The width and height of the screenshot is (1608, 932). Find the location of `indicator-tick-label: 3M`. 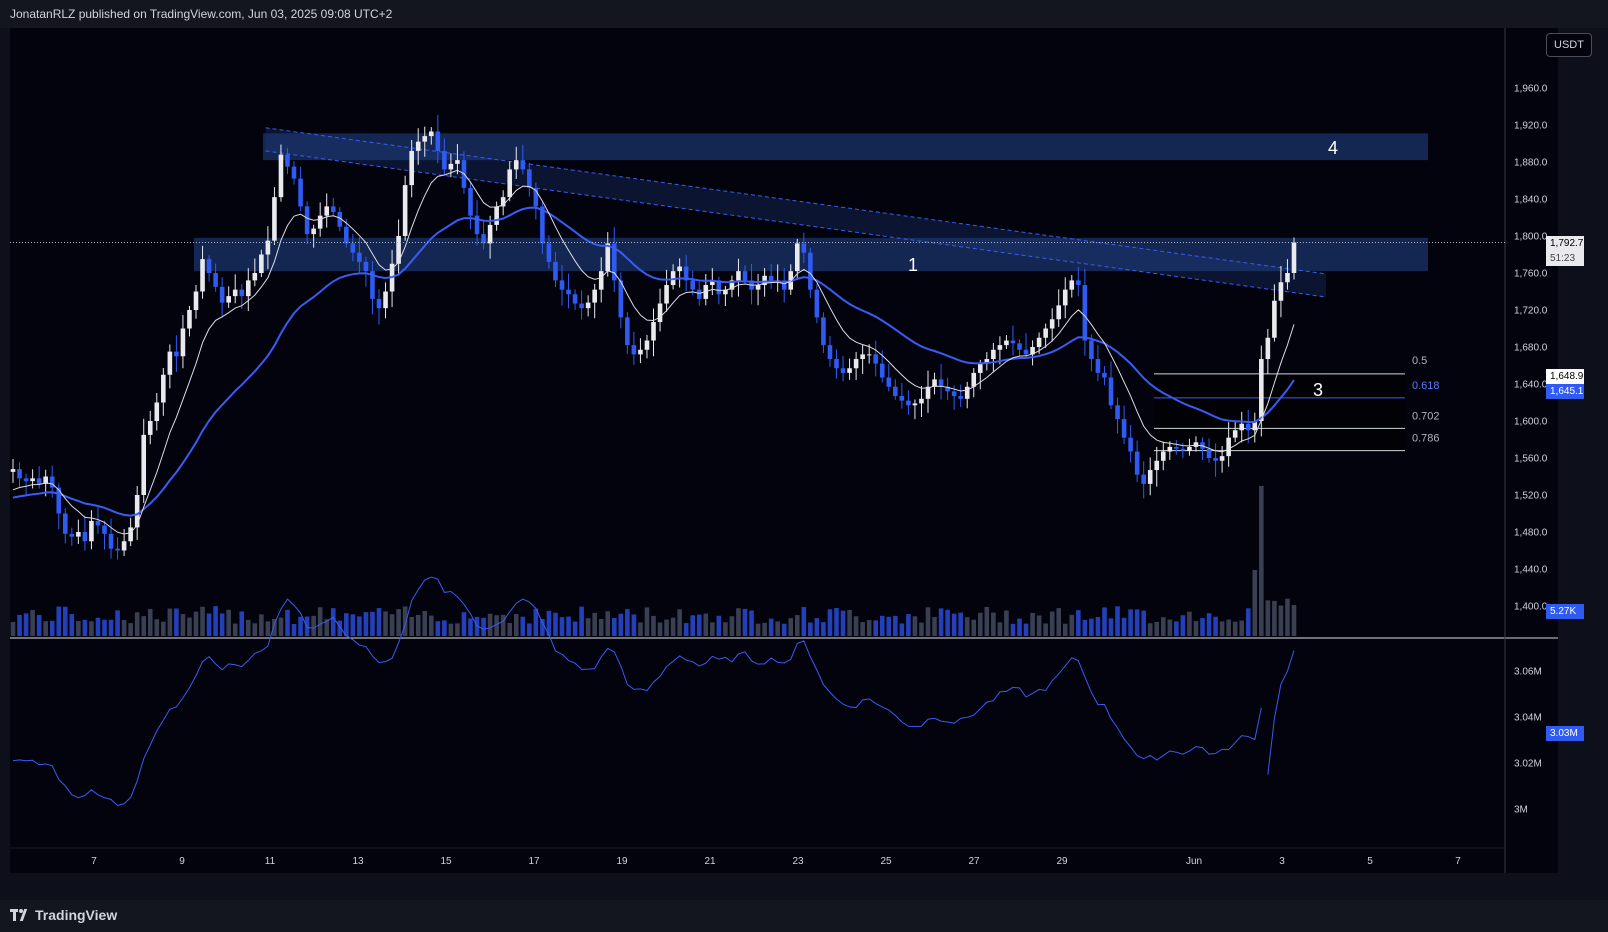

indicator-tick-label: 3M is located at coordinates (1521, 810).